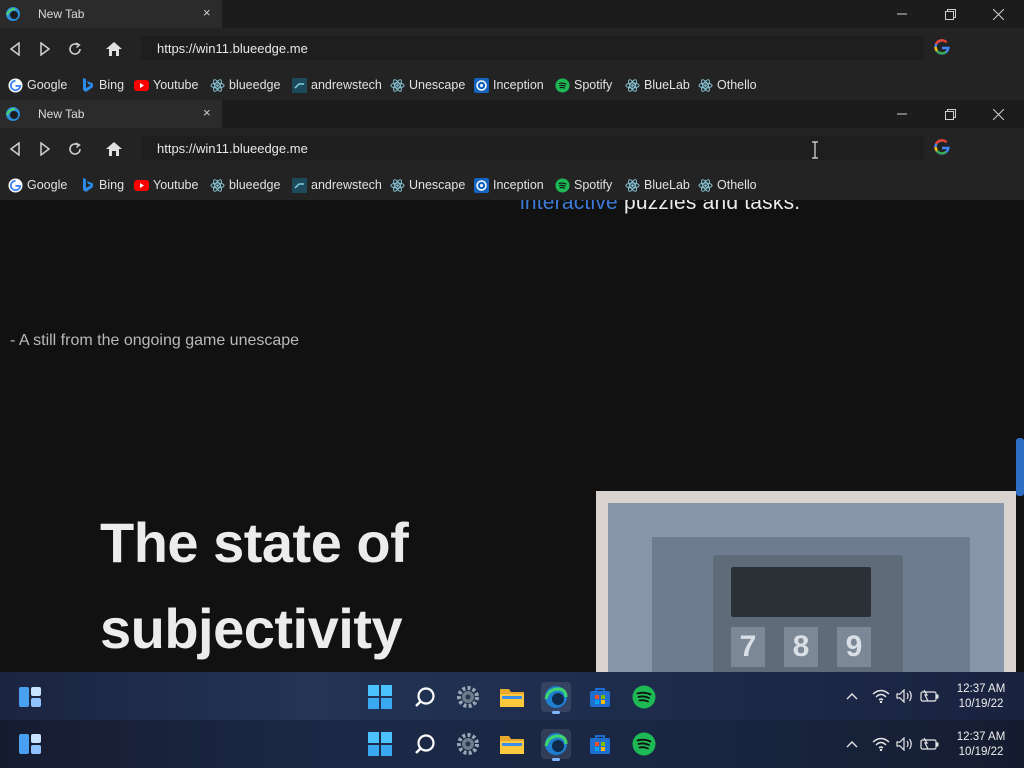  Describe the element at coordinates (251, 628) in the screenshot. I see `section-title-line-2: subjectivity` at that location.